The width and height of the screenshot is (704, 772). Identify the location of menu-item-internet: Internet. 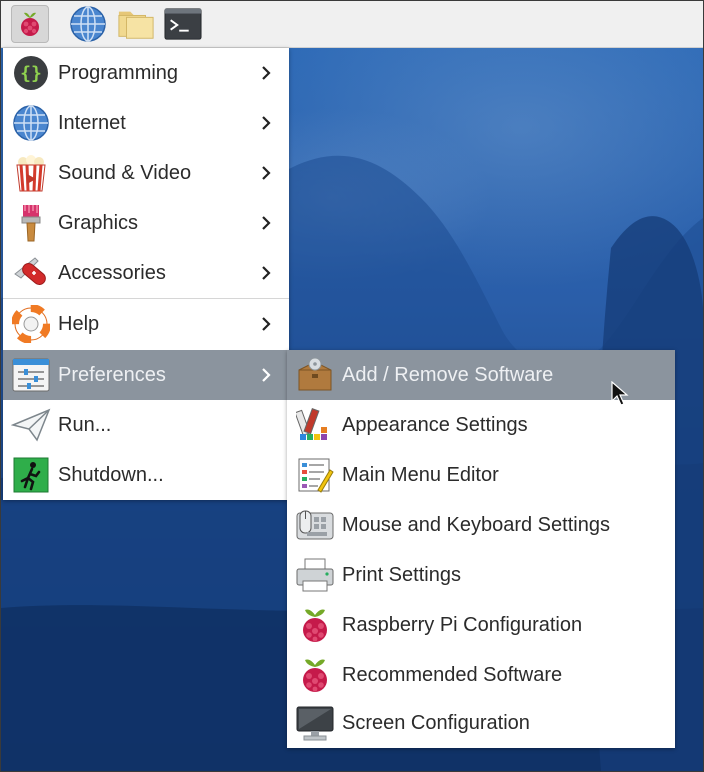
(146, 123).